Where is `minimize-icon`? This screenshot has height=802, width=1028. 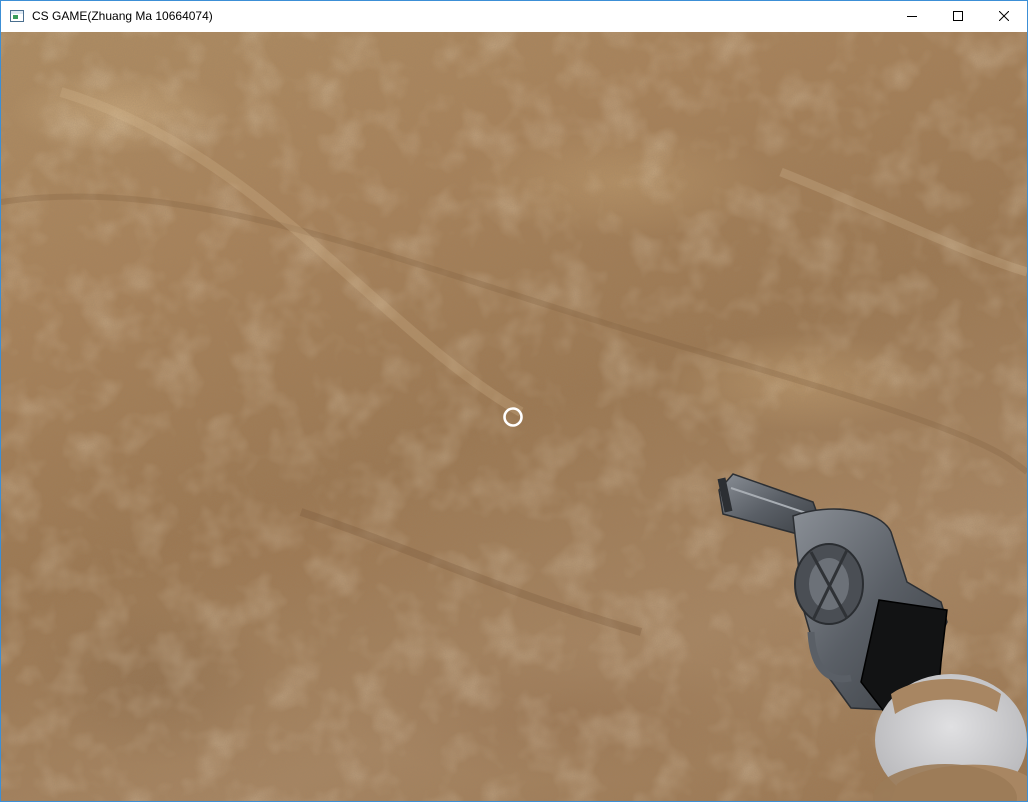 minimize-icon is located at coordinates (912, 16).